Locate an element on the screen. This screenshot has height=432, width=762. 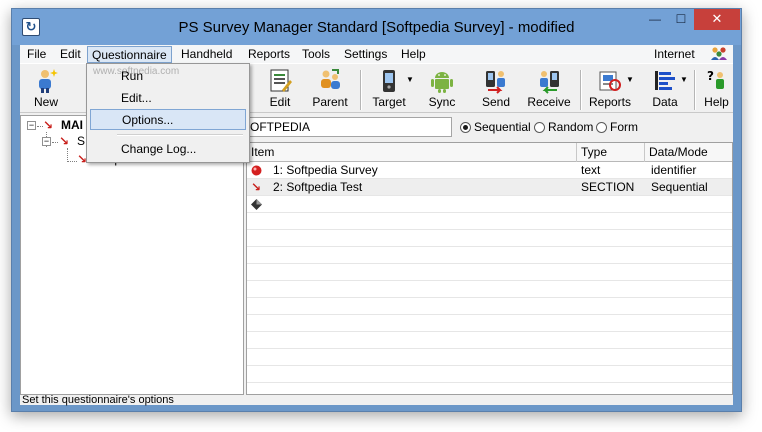
parent-button: Parent is located at coordinates (330, 89).